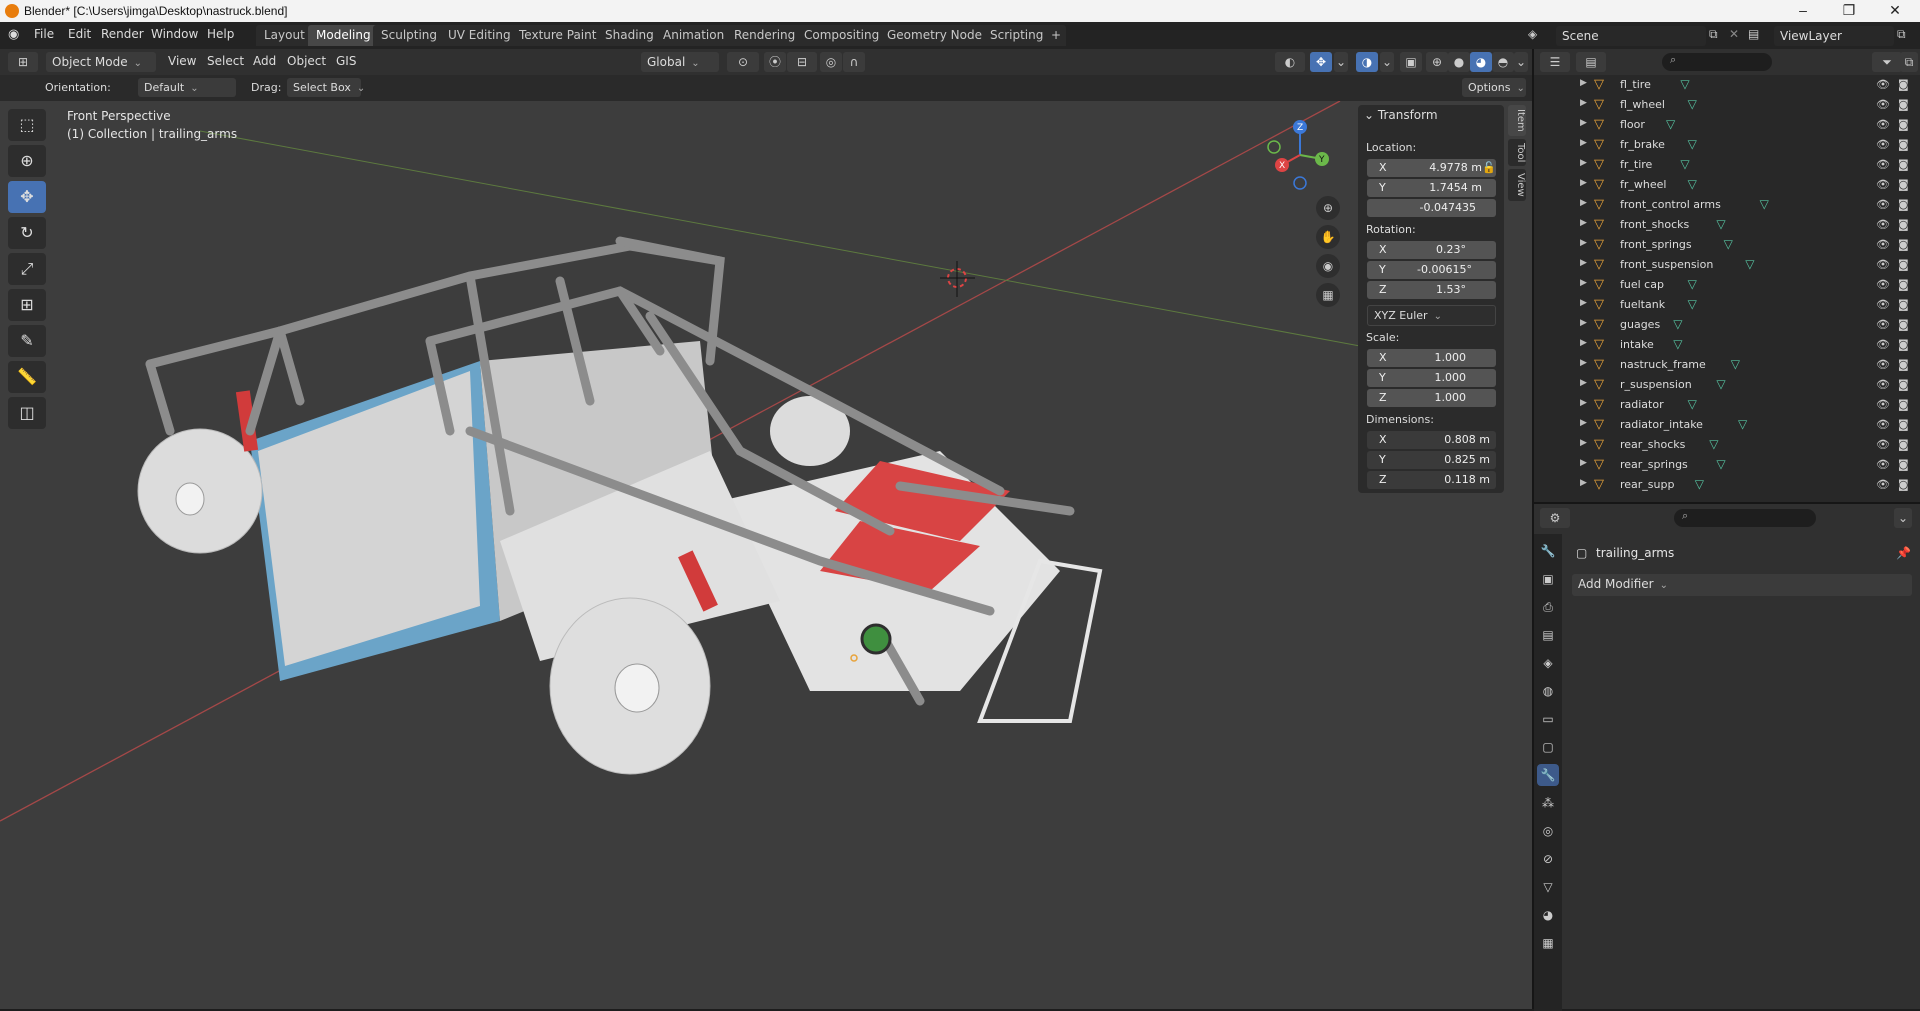 The image size is (1920, 1011). What do you see at coordinates (1887, 62) in the screenshot?
I see `filter-icon: ⏷` at bounding box center [1887, 62].